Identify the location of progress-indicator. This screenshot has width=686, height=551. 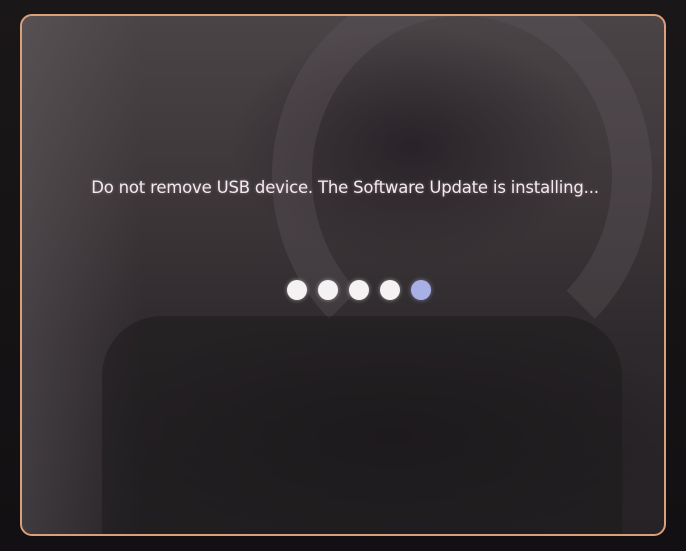
(343, 290).